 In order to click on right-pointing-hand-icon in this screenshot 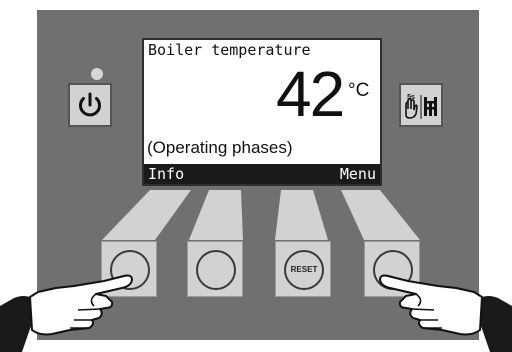, I will do `click(445, 313)`.